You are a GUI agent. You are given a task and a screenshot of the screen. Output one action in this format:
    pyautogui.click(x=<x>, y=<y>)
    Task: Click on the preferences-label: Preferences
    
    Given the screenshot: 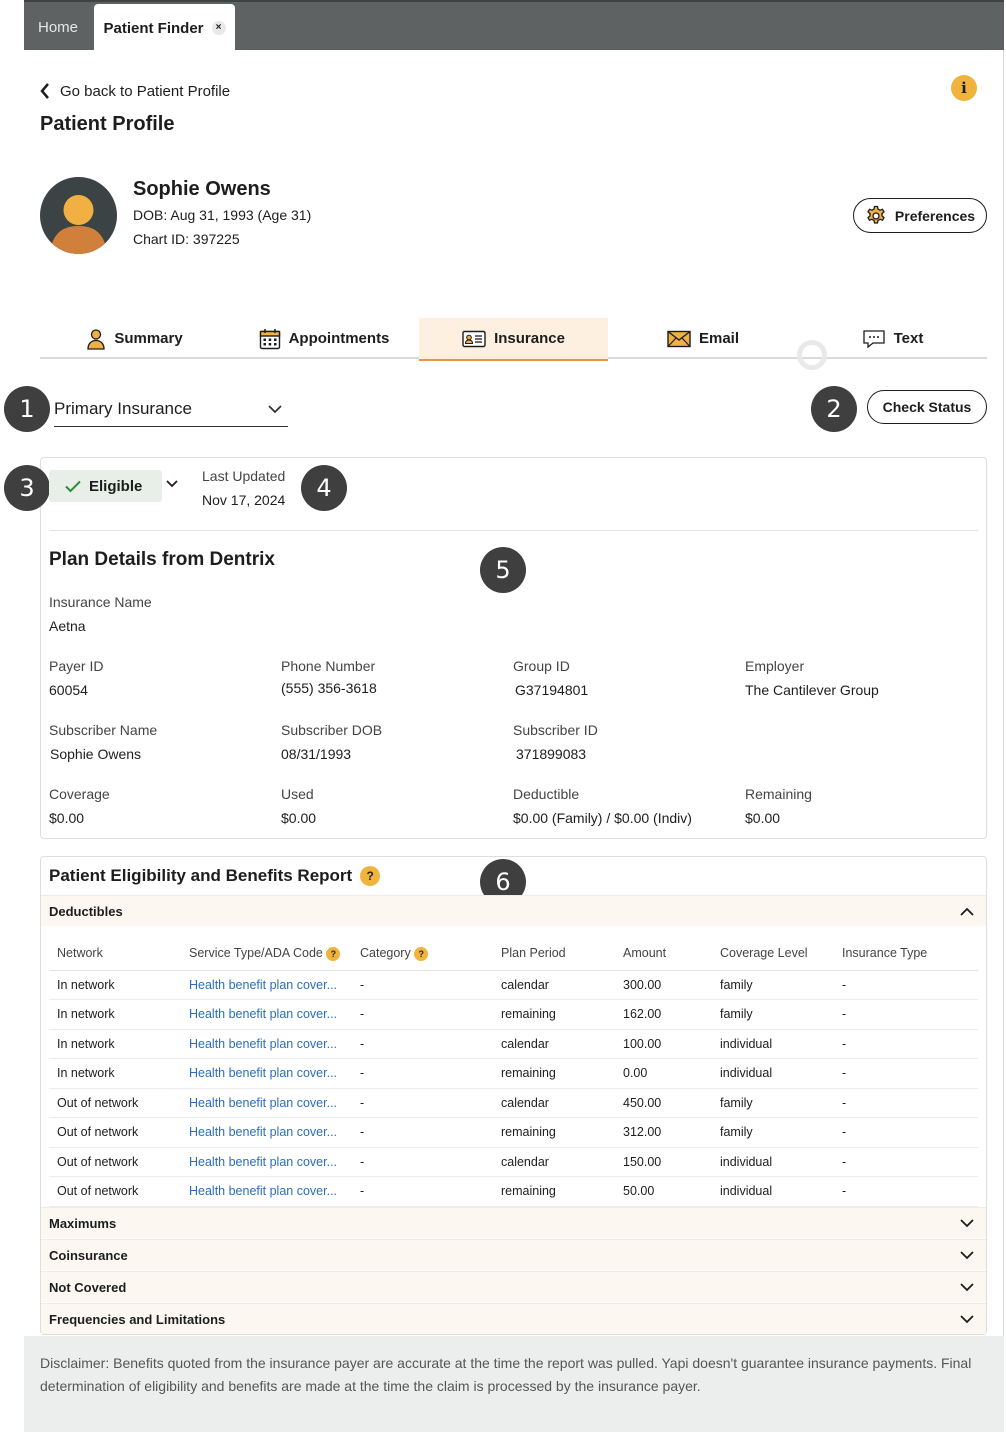 What is the action you would take?
    pyautogui.click(x=935, y=215)
    